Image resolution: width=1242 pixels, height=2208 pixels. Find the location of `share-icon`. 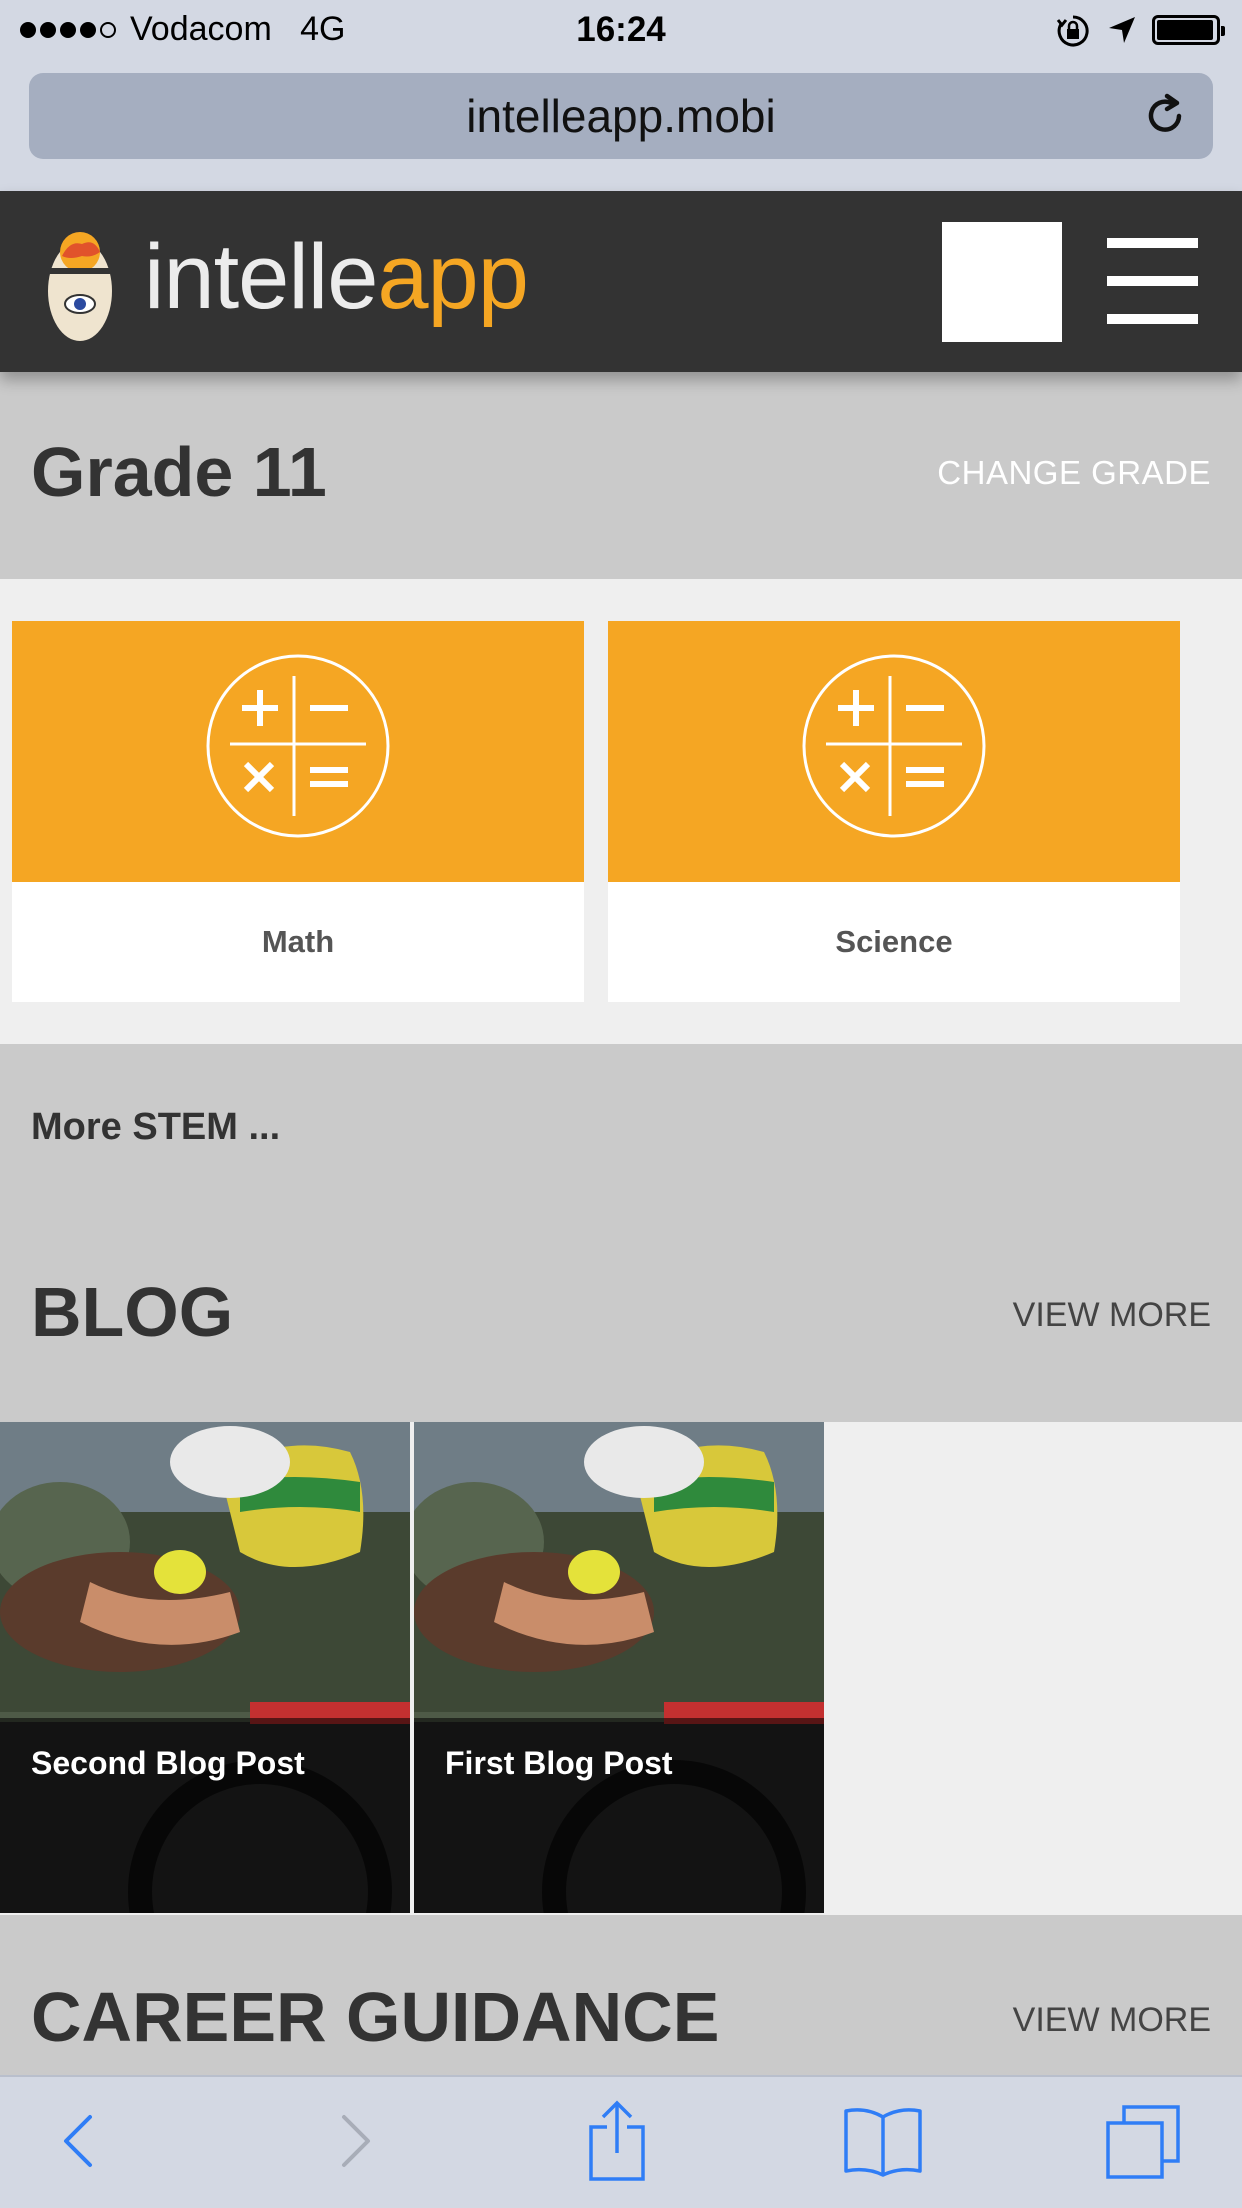

share-icon is located at coordinates (617, 2141).